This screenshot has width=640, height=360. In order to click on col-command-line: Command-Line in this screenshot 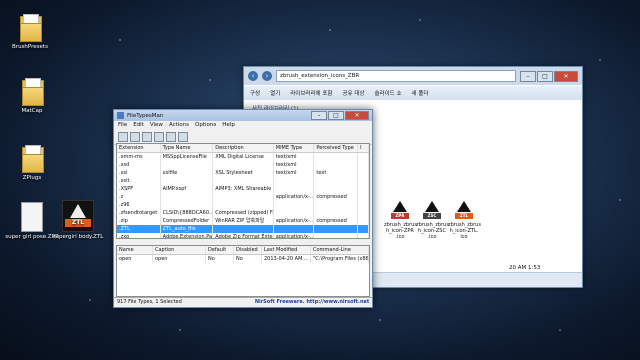, I will do `click(340, 250)`.